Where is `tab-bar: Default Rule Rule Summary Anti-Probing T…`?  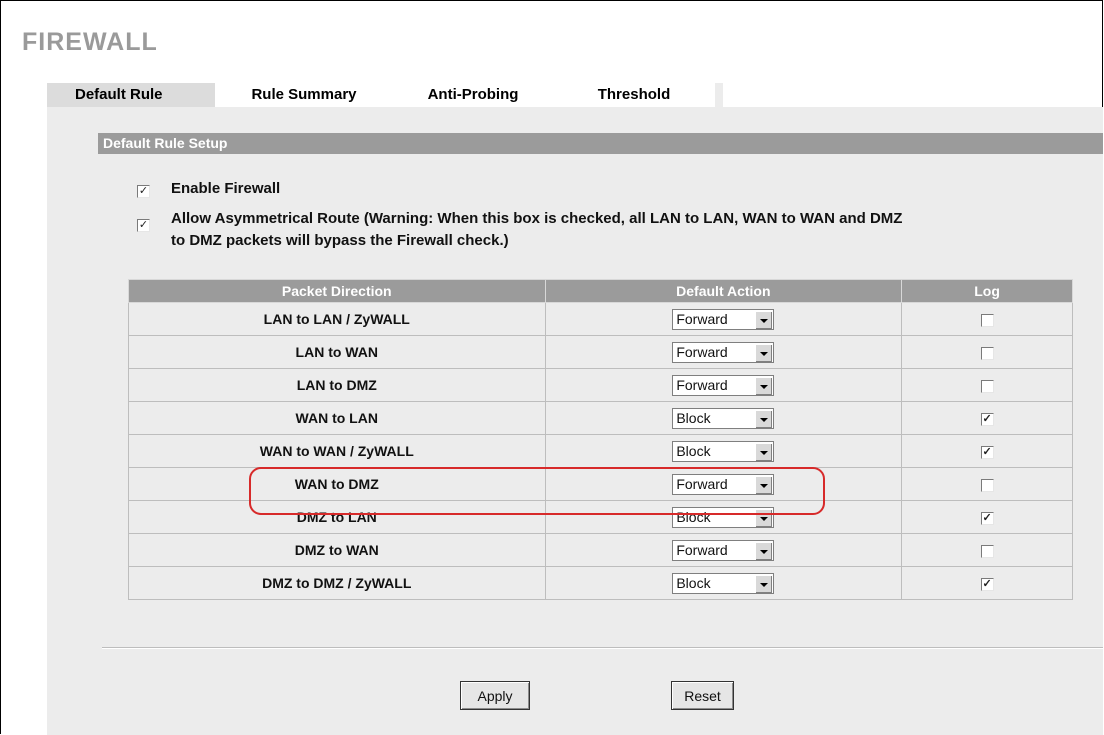
tab-bar: Default Rule Rule Summary Anti-Probing T… is located at coordinates (385, 95).